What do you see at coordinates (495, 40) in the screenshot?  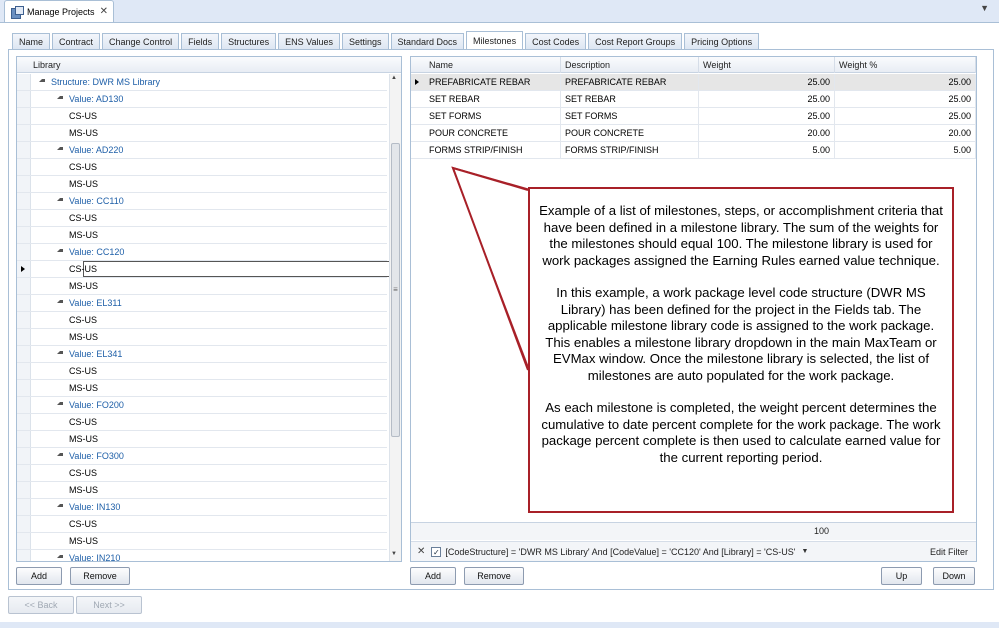 I see `tab-milestones: Milestones` at bounding box center [495, 40].